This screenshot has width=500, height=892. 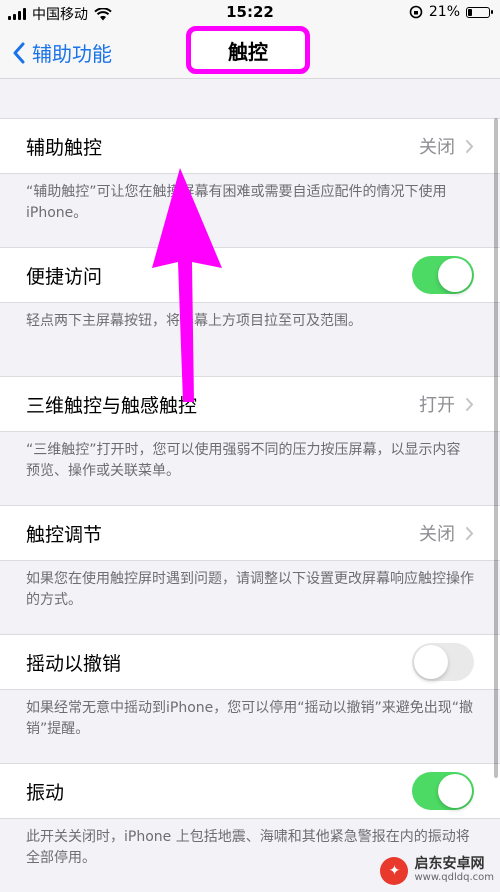 I want to click on watermark-title: 启东安卓网, so click(x=449, y=864).